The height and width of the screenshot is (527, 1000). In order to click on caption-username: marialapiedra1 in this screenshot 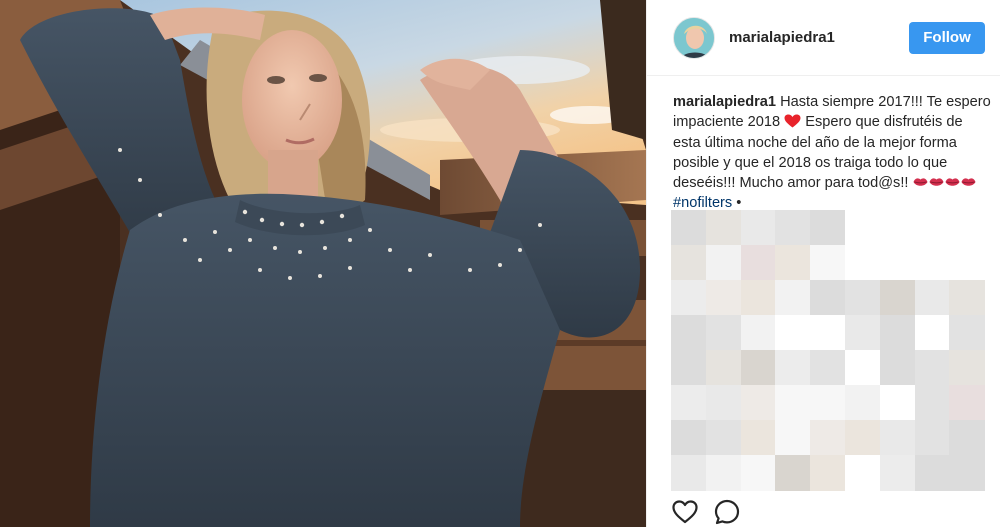, I will do `click(724, 102)`.